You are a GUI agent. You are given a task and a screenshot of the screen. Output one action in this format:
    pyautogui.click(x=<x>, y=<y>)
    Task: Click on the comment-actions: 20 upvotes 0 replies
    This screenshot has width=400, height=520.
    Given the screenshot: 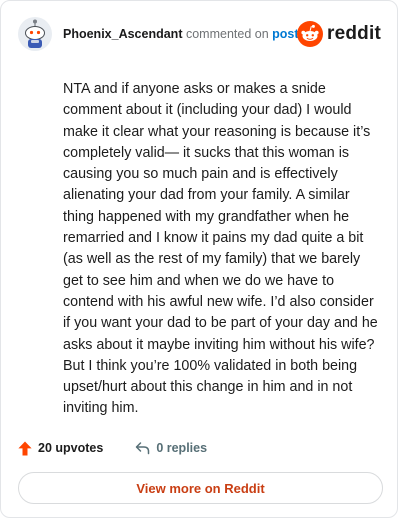 What is the action you would take?
    pyautogui.click(x=112, y=448)
    